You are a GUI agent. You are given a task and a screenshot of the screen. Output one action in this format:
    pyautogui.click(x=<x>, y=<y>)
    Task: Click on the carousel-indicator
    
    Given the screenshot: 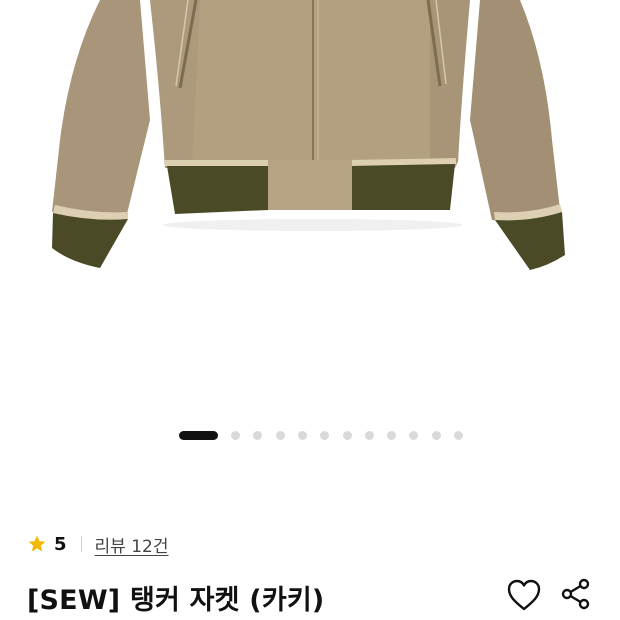 What is the action you would take?
    pyautogui.click(x=310, y=436)
    